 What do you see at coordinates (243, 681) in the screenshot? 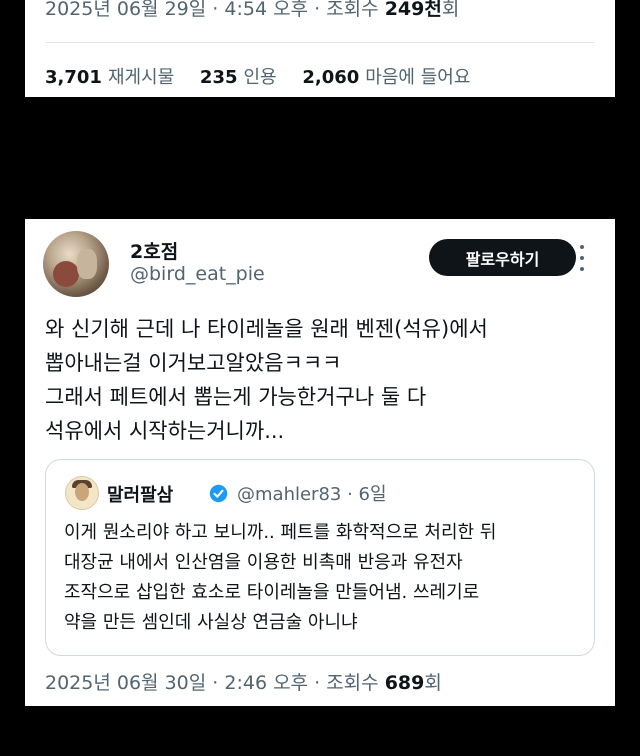
I see `tweet-timestamp: 2025년 06월 30일 · 2:46 오후 · 조회수 689회` at bounding box center [243, 681].